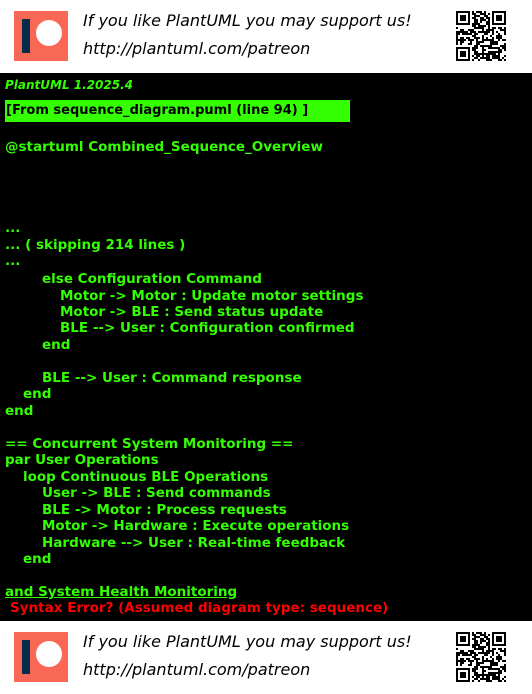  I want to click on code-line: User -> BLE : Send commands, so click(156, 493).